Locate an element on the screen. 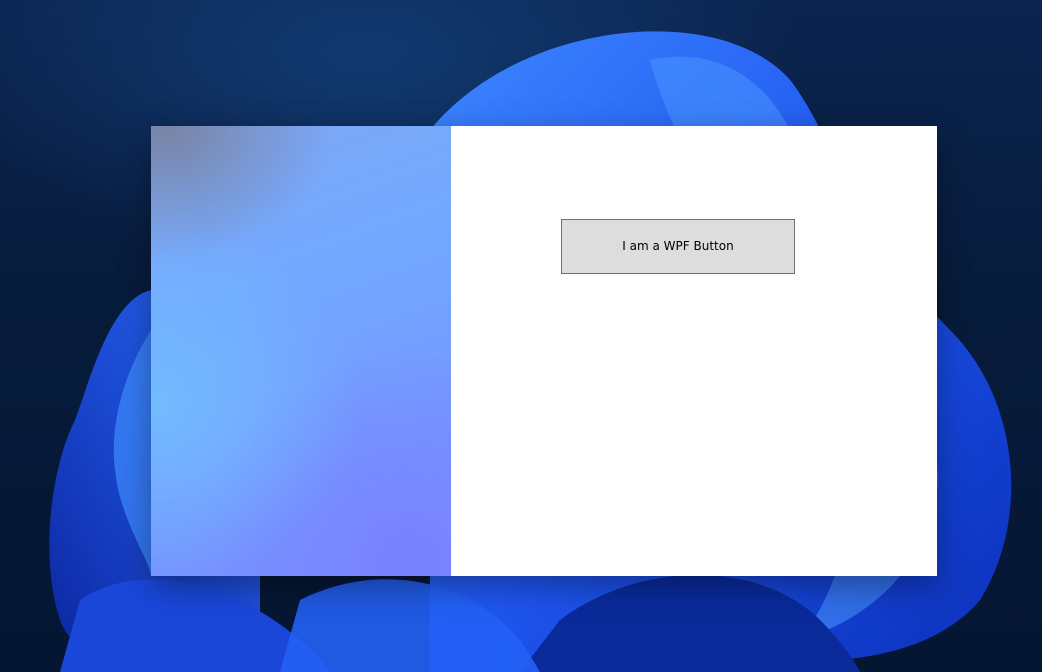 This screenshot has height=672, width=1042. wpf-button: I am a WPF Button is located at coordinates (678, 246).